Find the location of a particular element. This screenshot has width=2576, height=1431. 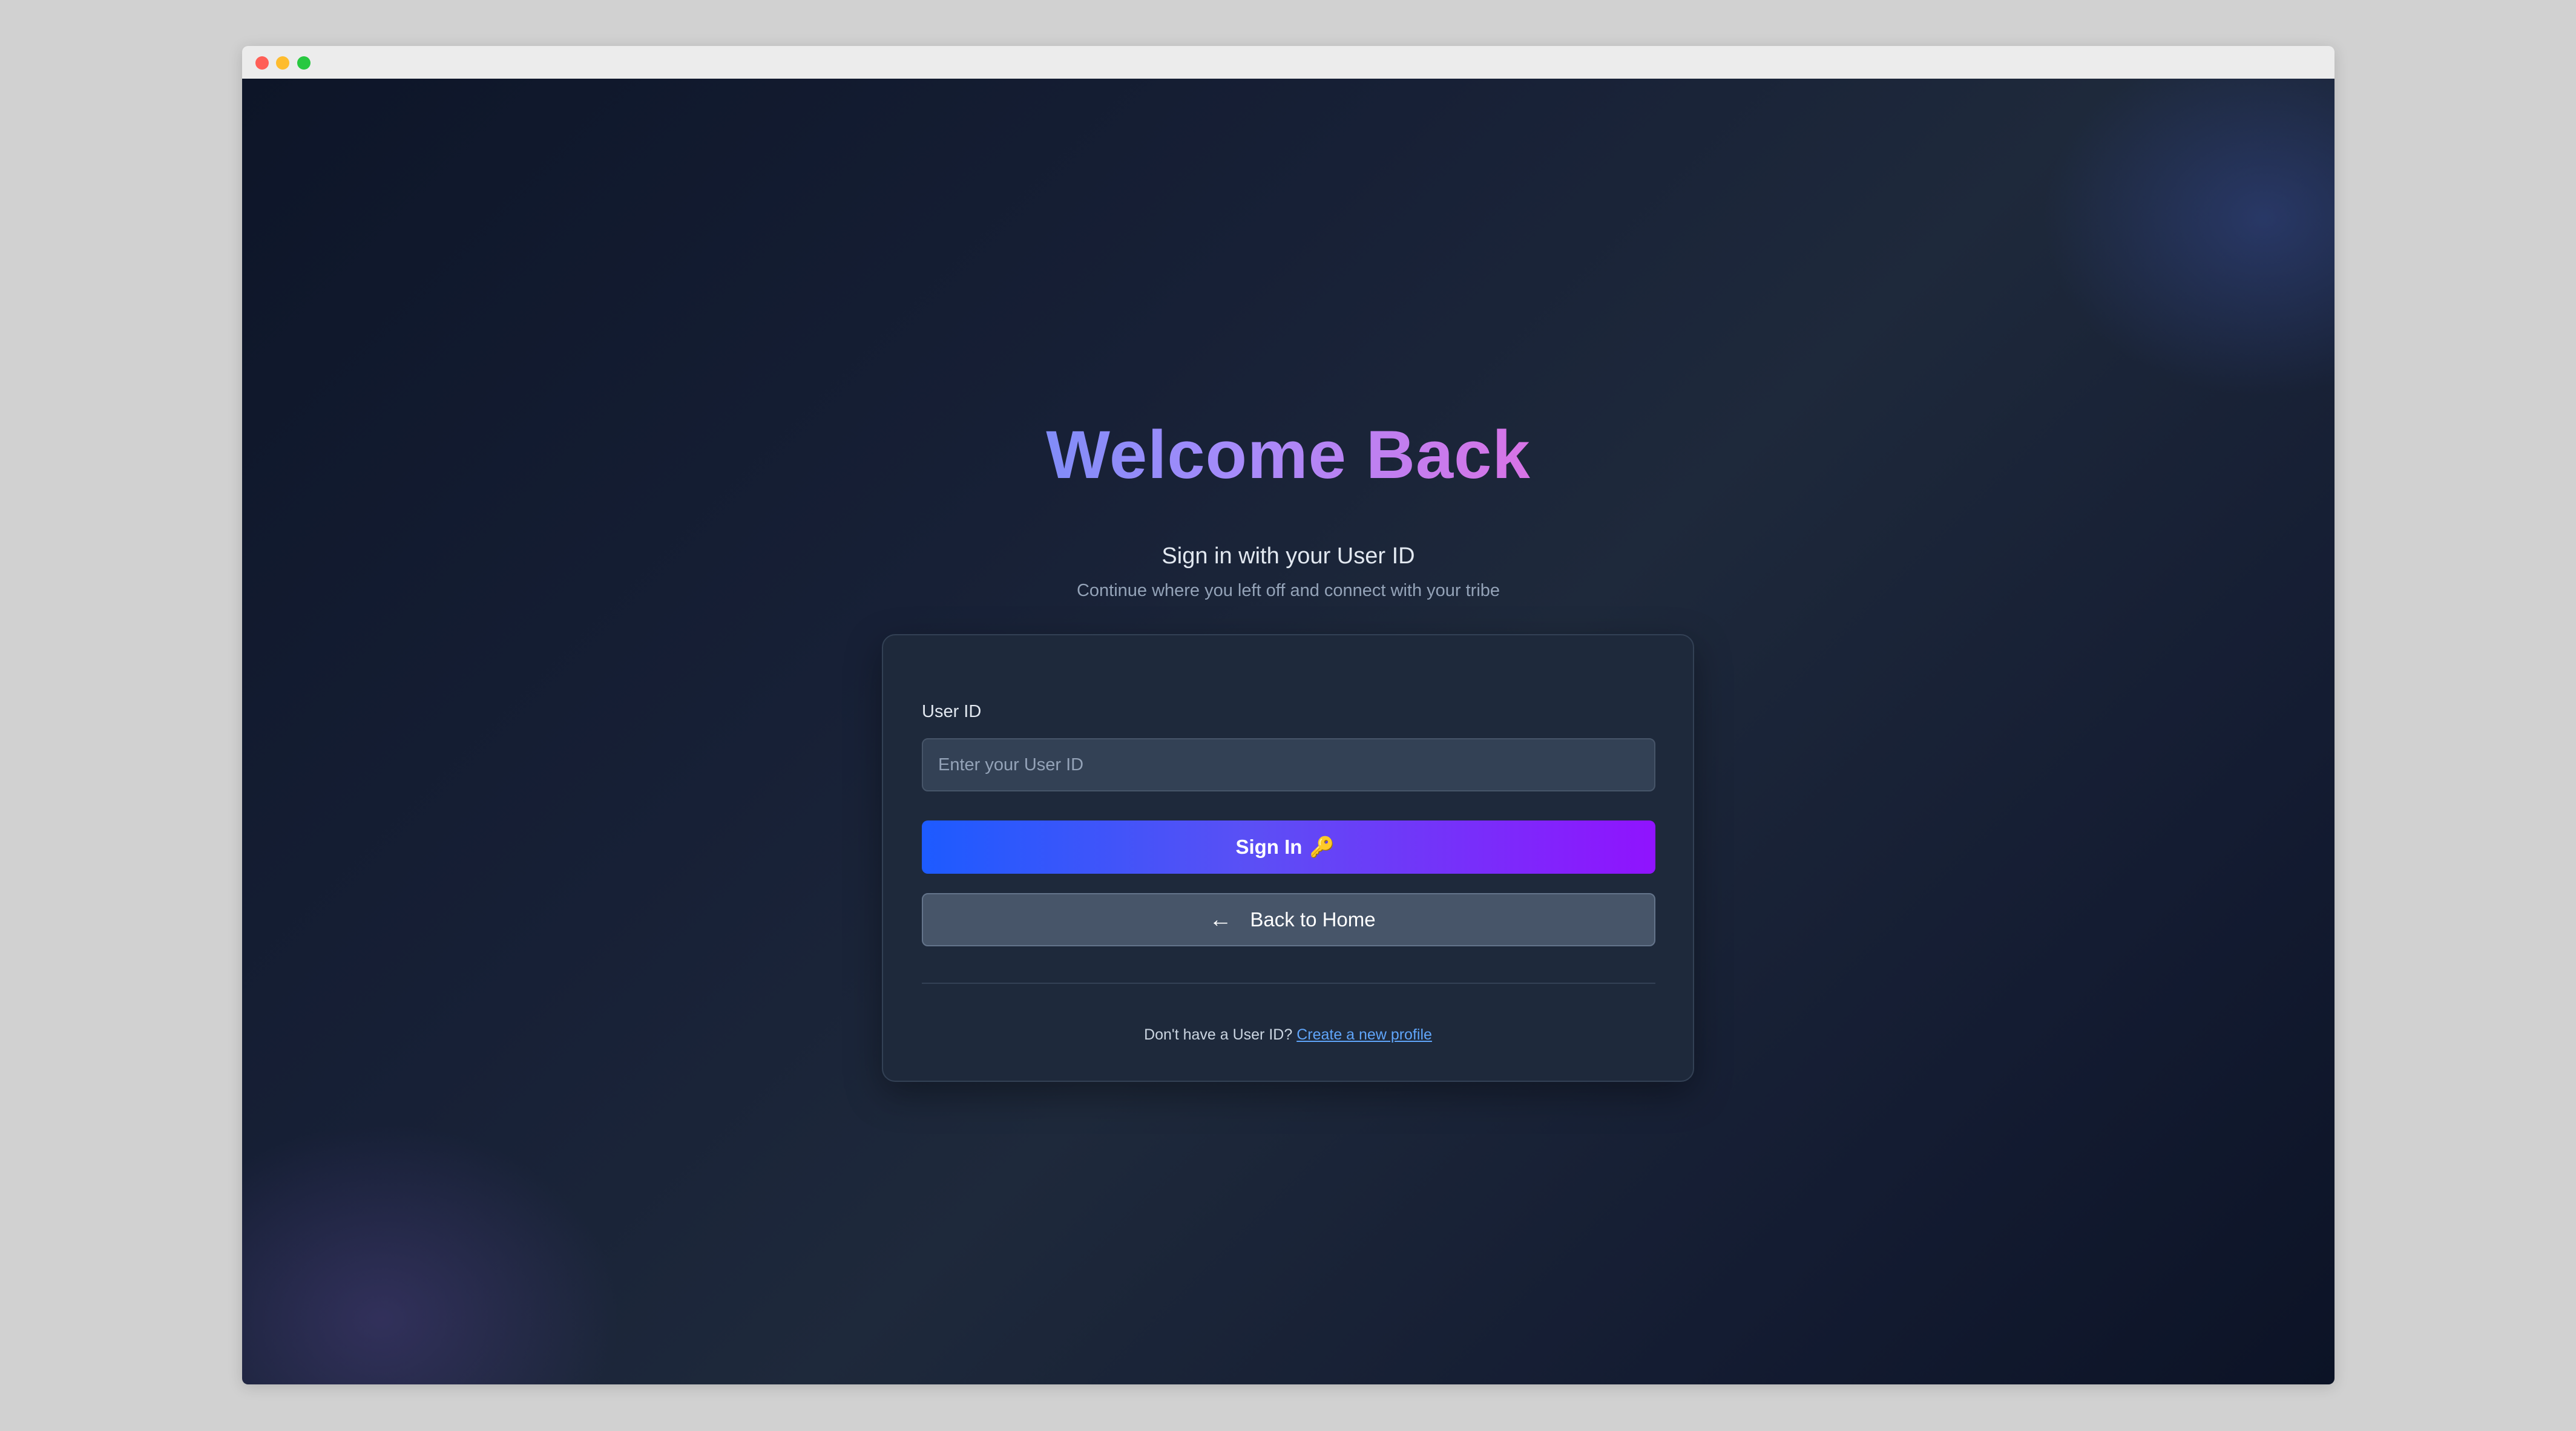

create-profile-link: Create a new profile is located at coordinates (1364, 1034).